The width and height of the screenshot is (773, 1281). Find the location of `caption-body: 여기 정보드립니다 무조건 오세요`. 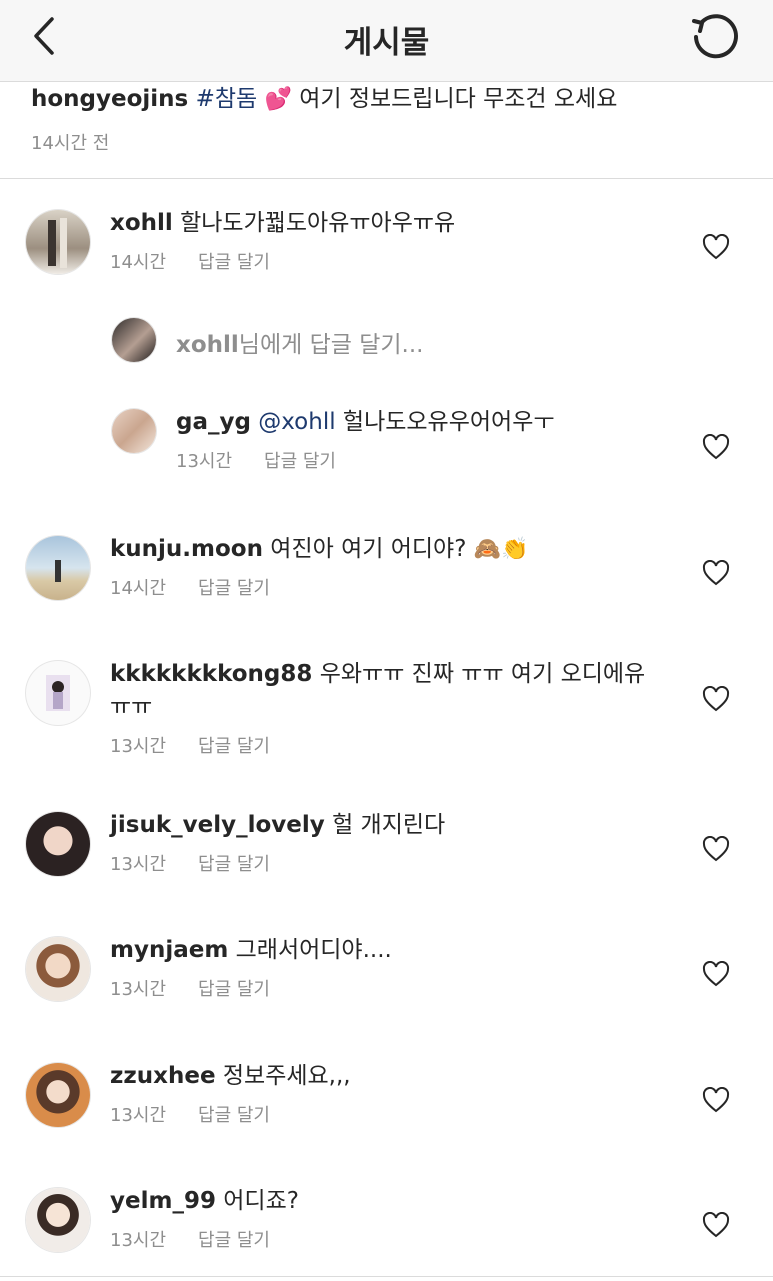

caption-body: 여기 정보드립니다 무조건 오세요 is located at coordinates (458, 99).